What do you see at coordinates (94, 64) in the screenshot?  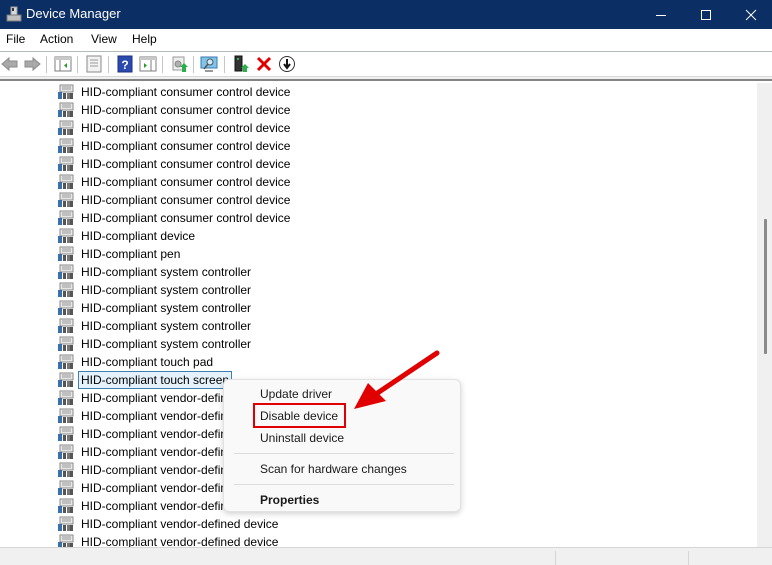 I see `properties-icon` at bounding box center [94, 64].